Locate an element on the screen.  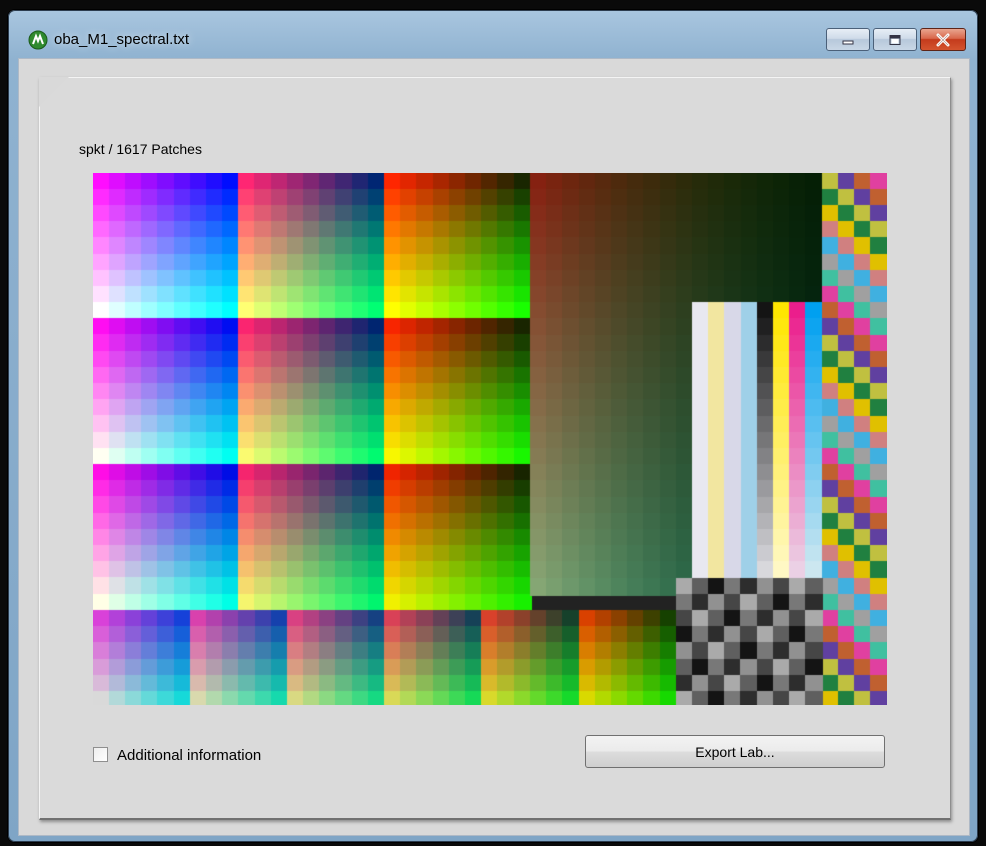
minimize-button is located at coordinates (848, 39).